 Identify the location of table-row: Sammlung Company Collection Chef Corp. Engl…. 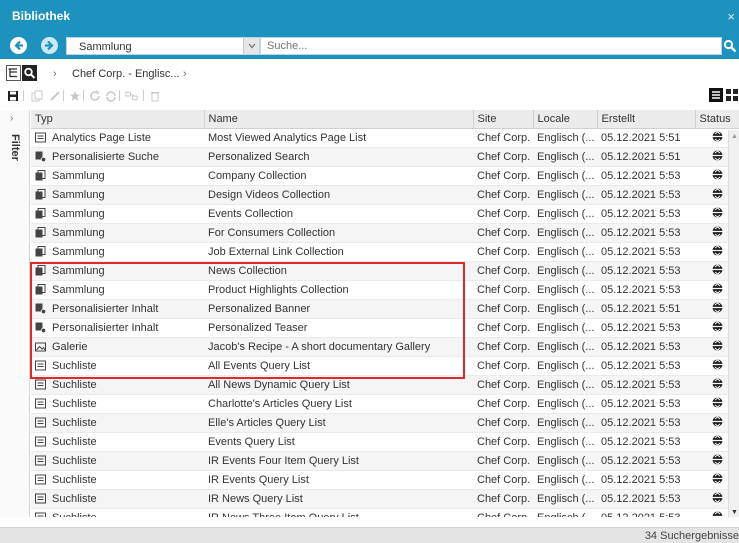
(385, 176).